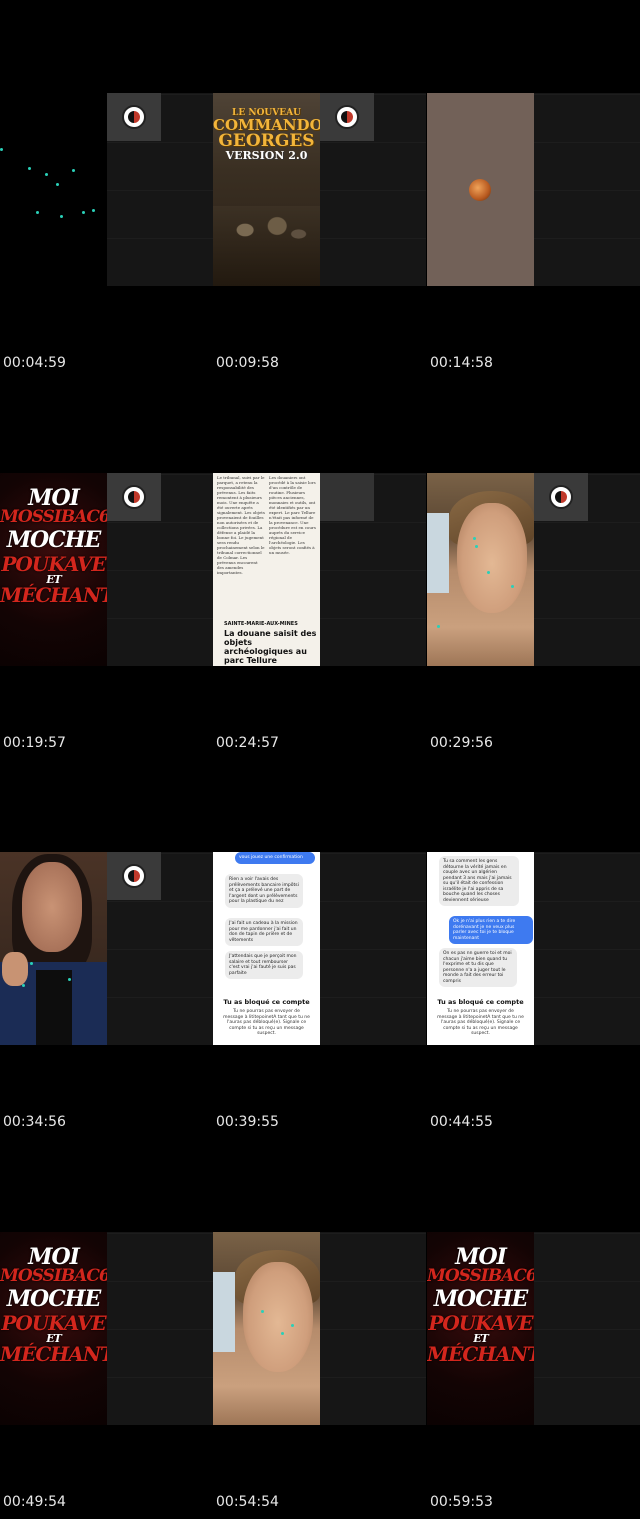  What do you see at coordinates (461, 1502) in the screenshot?
I see `timestamp: 00:59:53` at bounding box center [461, 1502].